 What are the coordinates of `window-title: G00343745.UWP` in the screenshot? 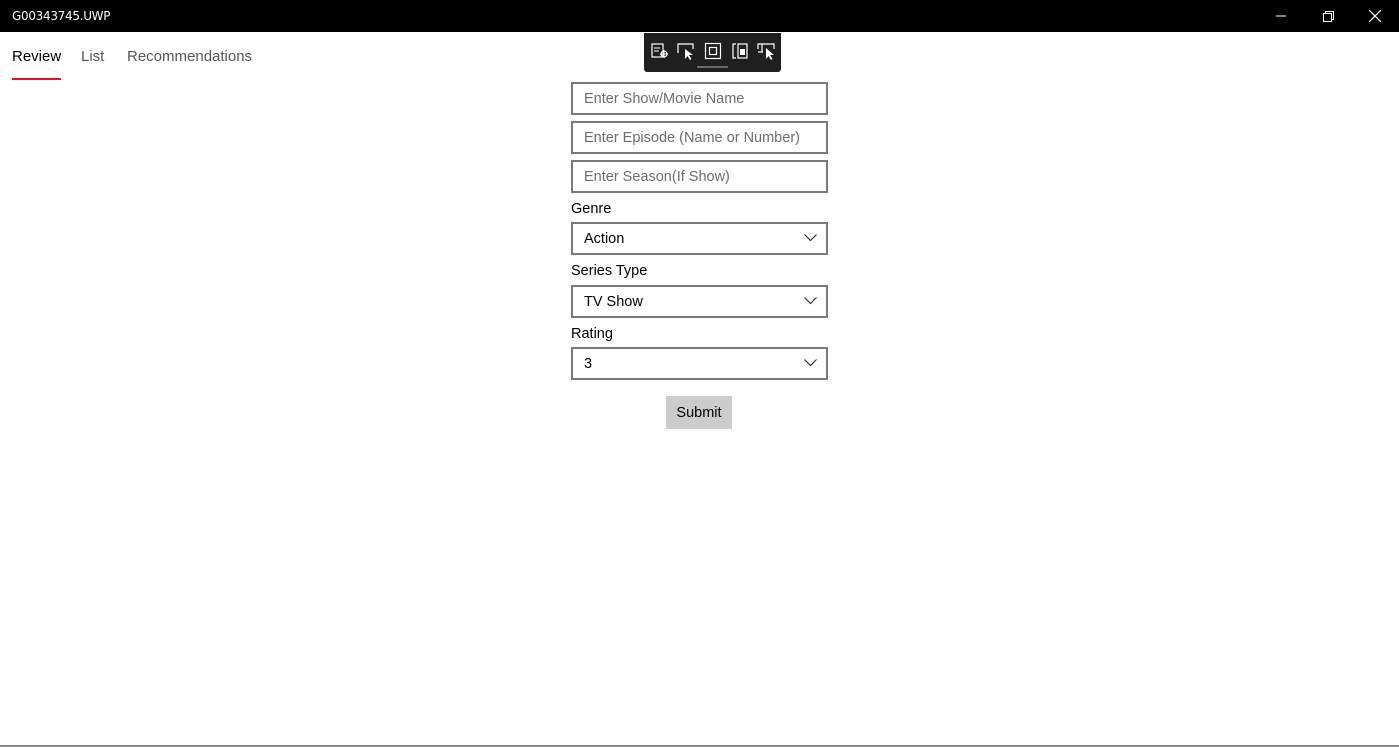 It's located at (61, 16).